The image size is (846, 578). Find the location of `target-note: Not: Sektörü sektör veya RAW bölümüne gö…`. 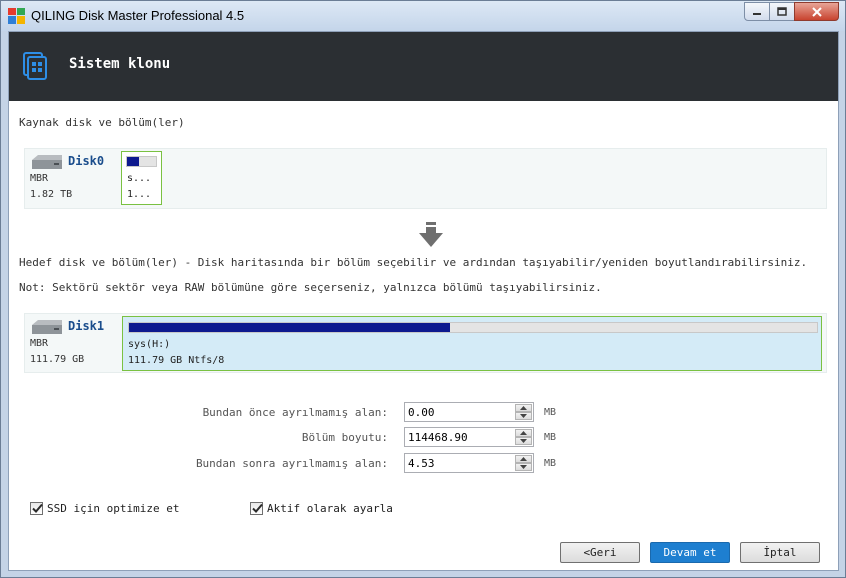

target-note: Not: Sektörü sektör veya RAW bölümüne gö… is located at coordinates (310, 287).